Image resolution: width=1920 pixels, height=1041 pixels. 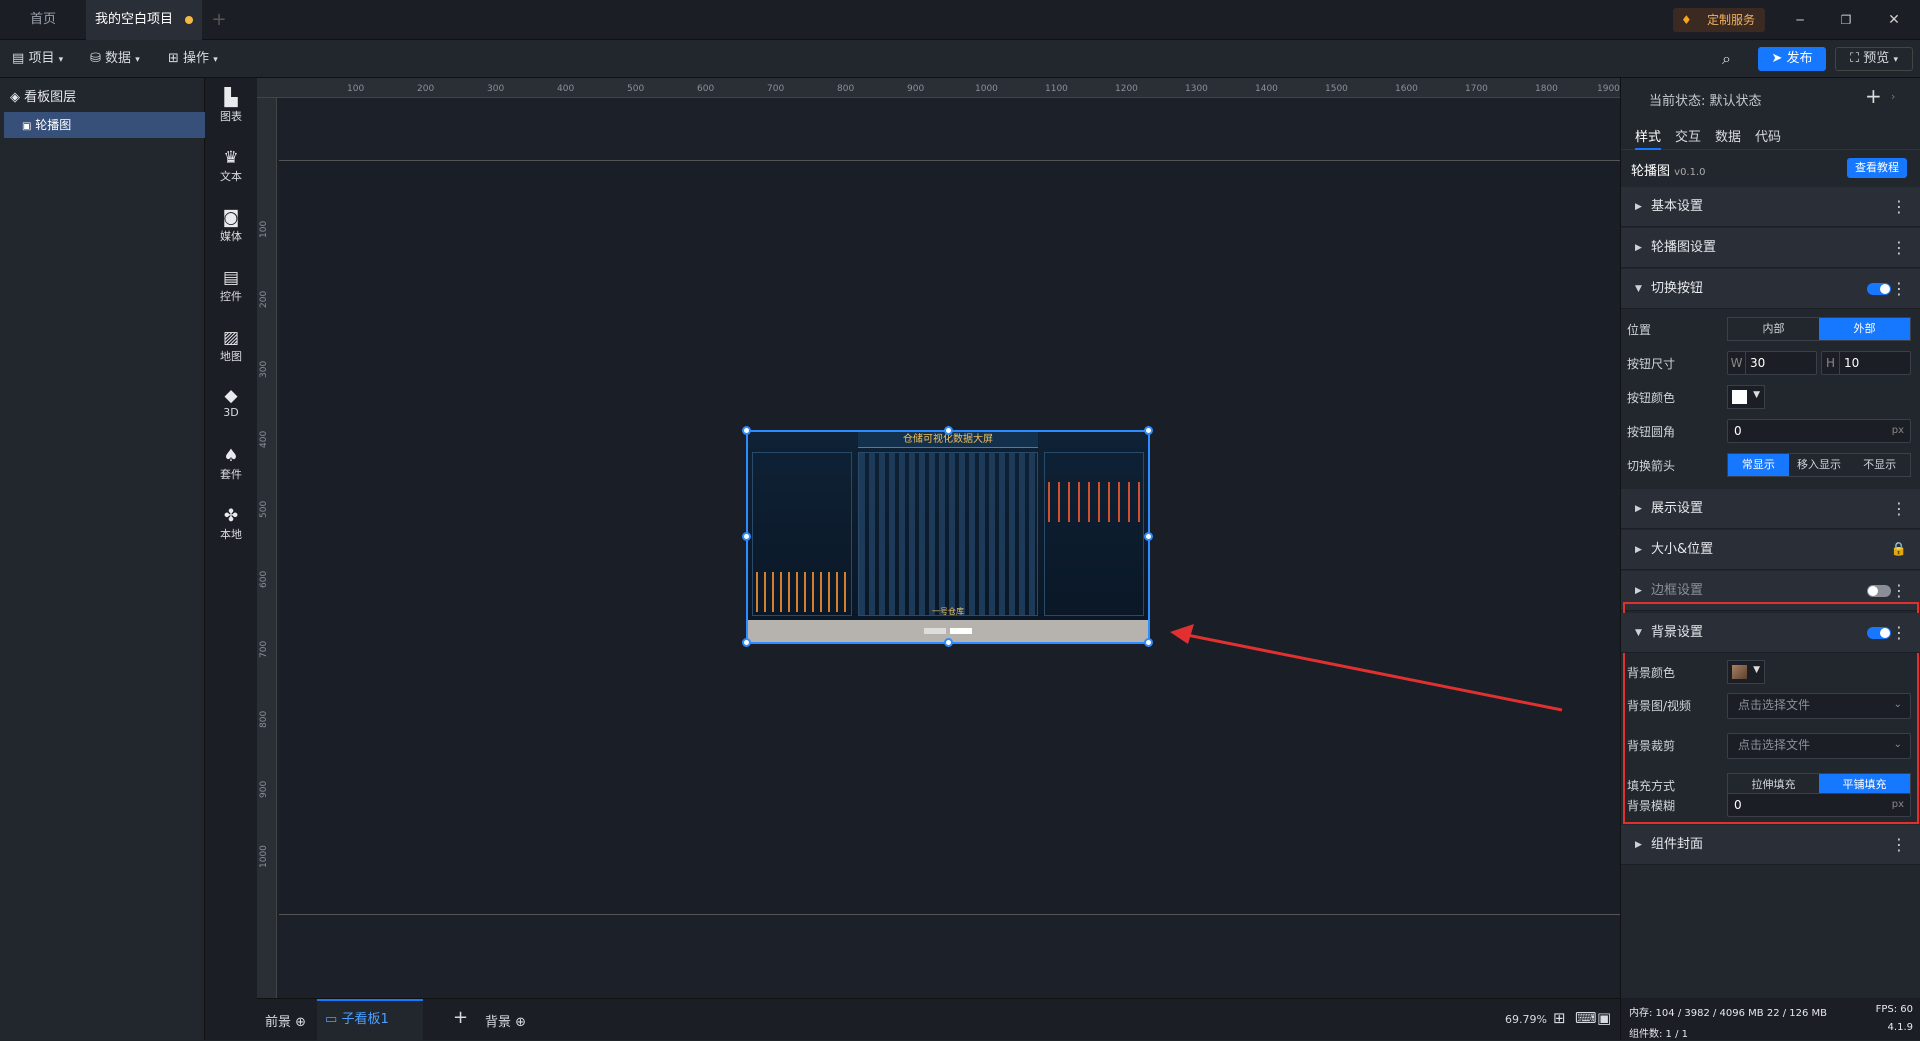 I want to click on blur-unit: px, so click(x=1897, y=804).